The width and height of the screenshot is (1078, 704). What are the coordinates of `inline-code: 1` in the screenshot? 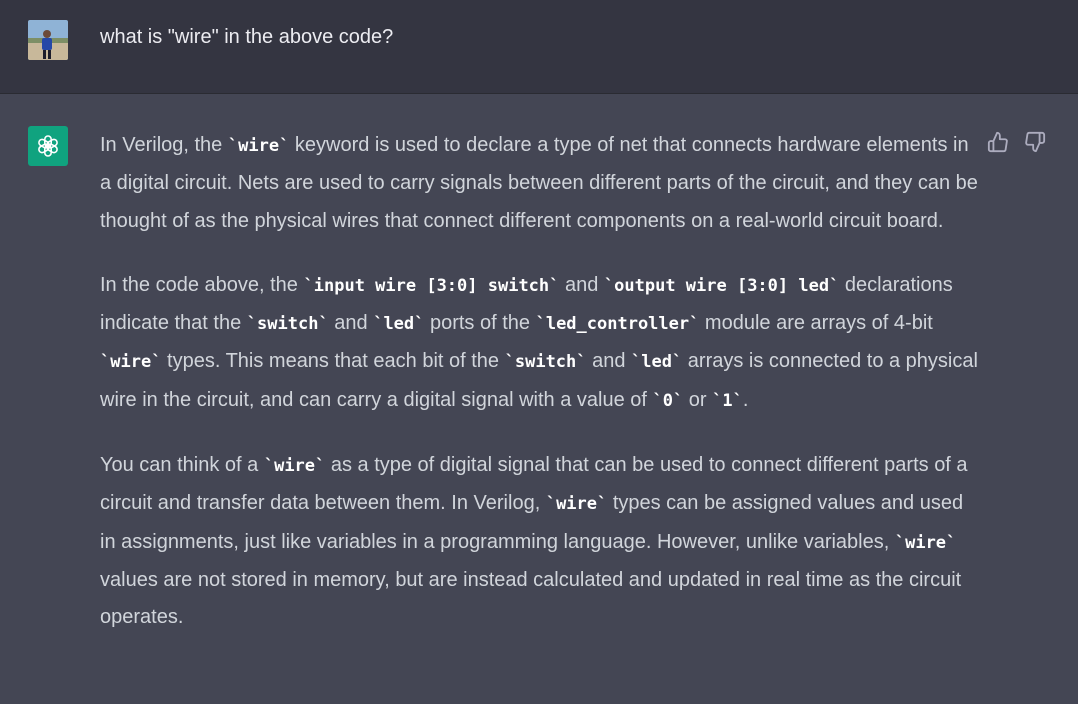 It's located at (727, 401).